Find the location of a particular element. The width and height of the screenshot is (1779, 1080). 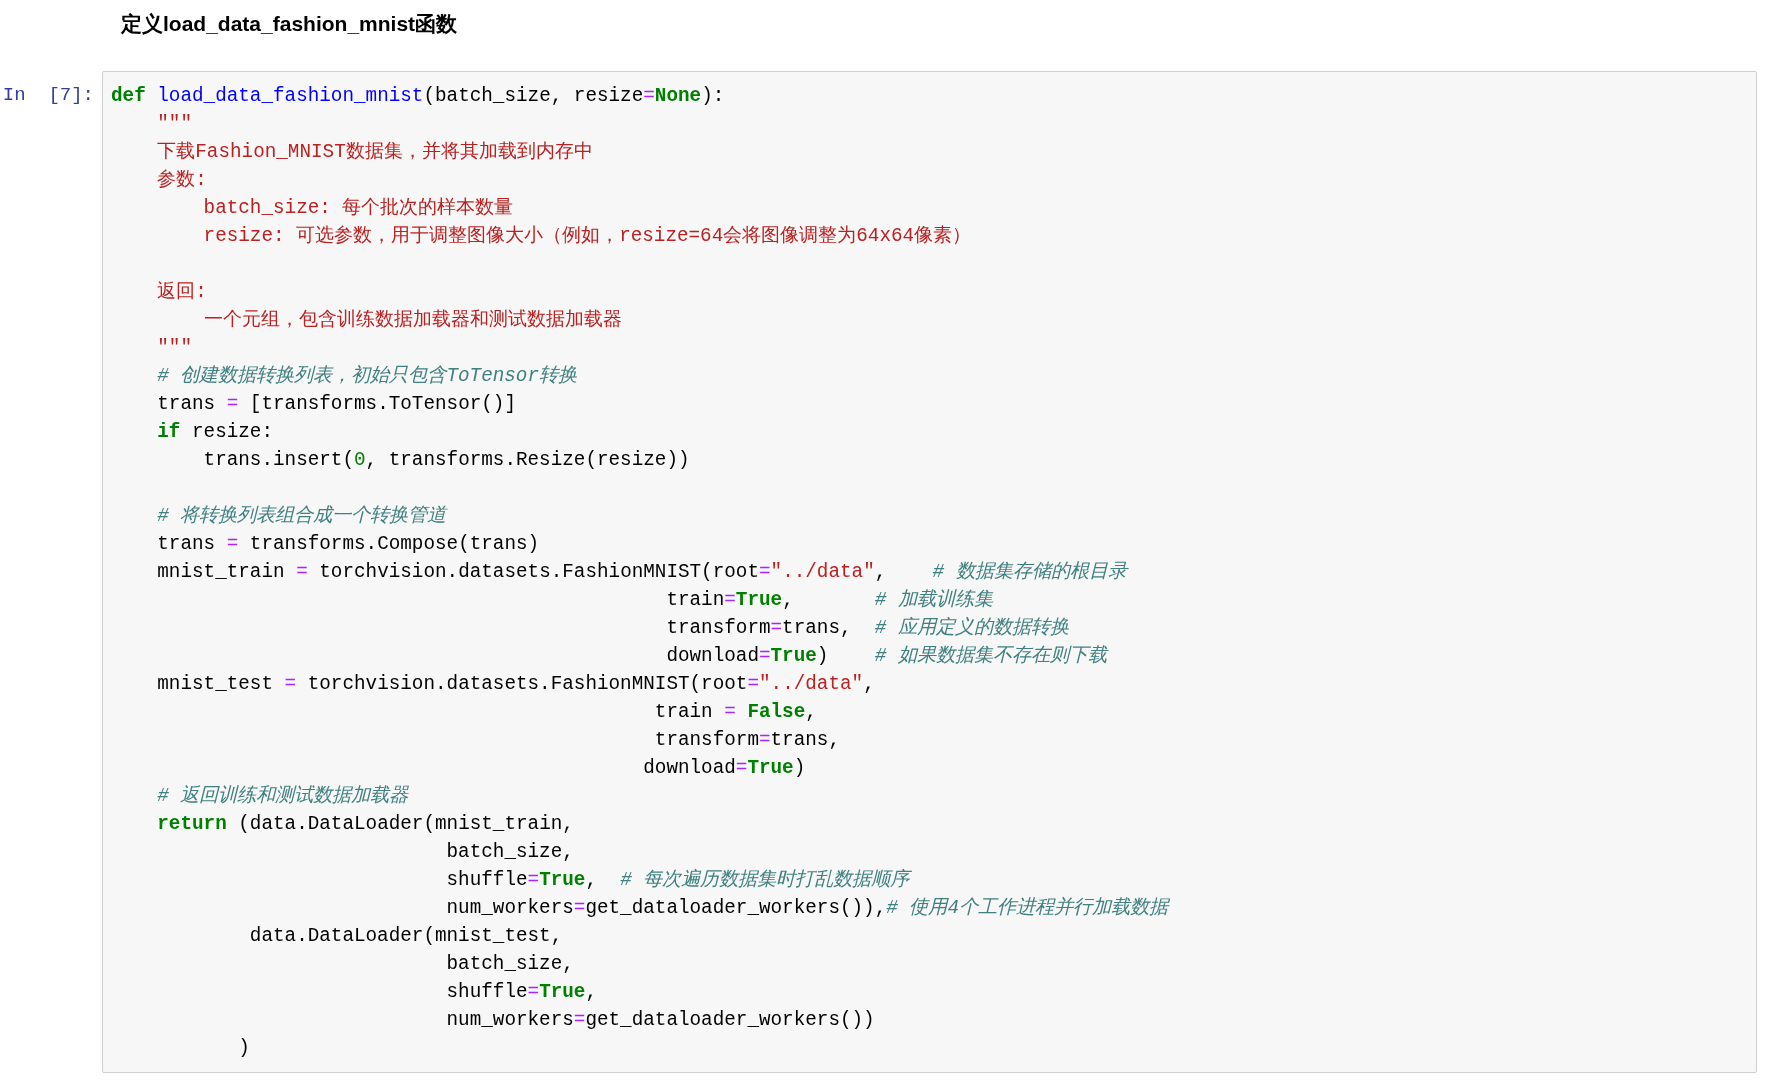

code-line: trans.insert(0, transforms.Resize(resize)) is located at coordinates (446, 460).